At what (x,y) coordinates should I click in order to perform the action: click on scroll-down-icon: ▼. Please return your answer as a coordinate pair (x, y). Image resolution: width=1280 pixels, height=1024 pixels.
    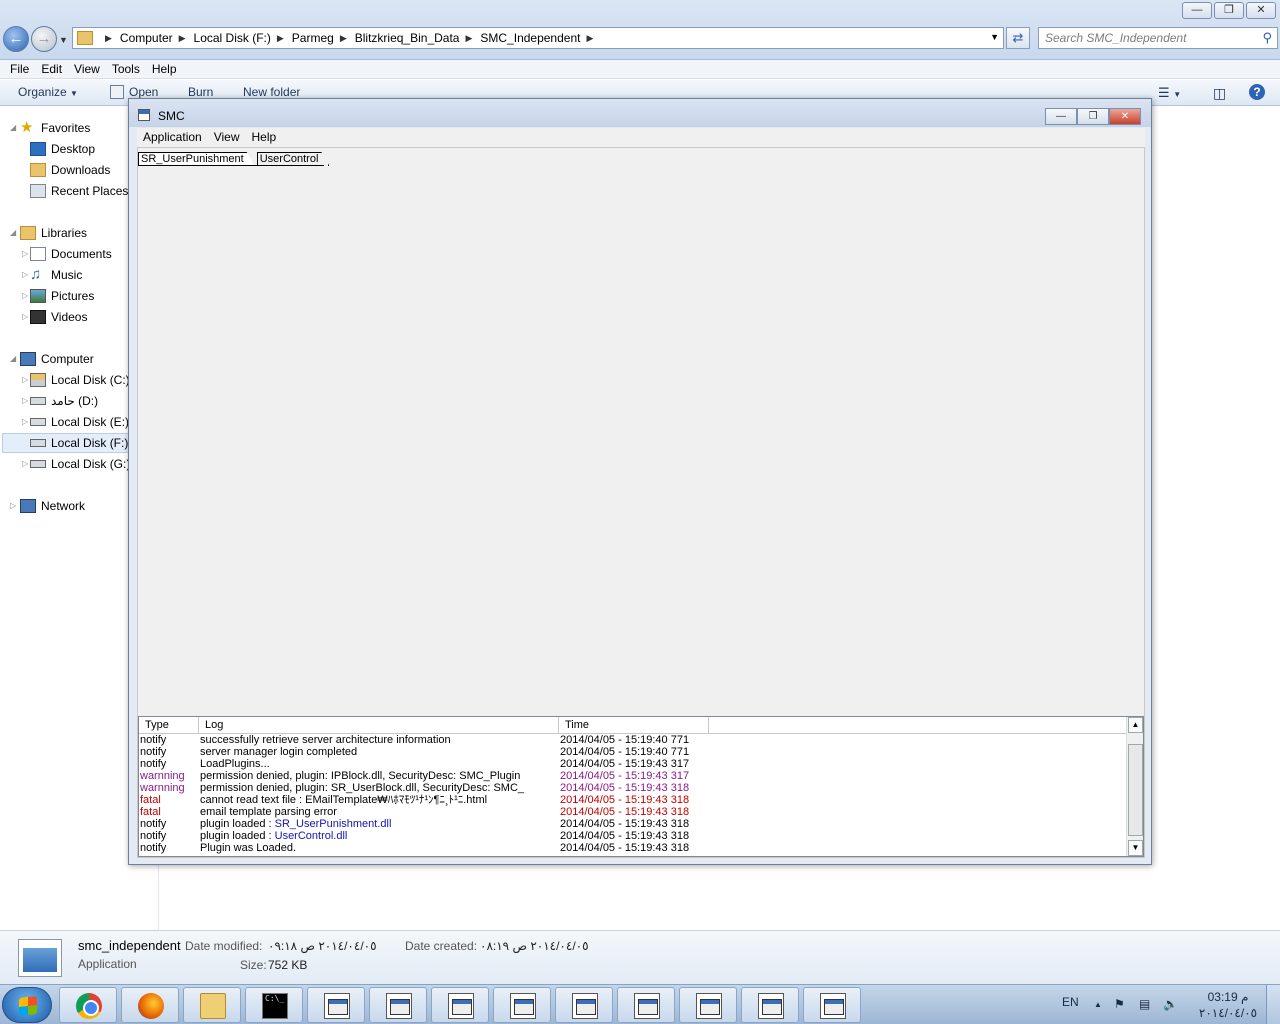
    Looking at the image, I should click on (1135, 848).